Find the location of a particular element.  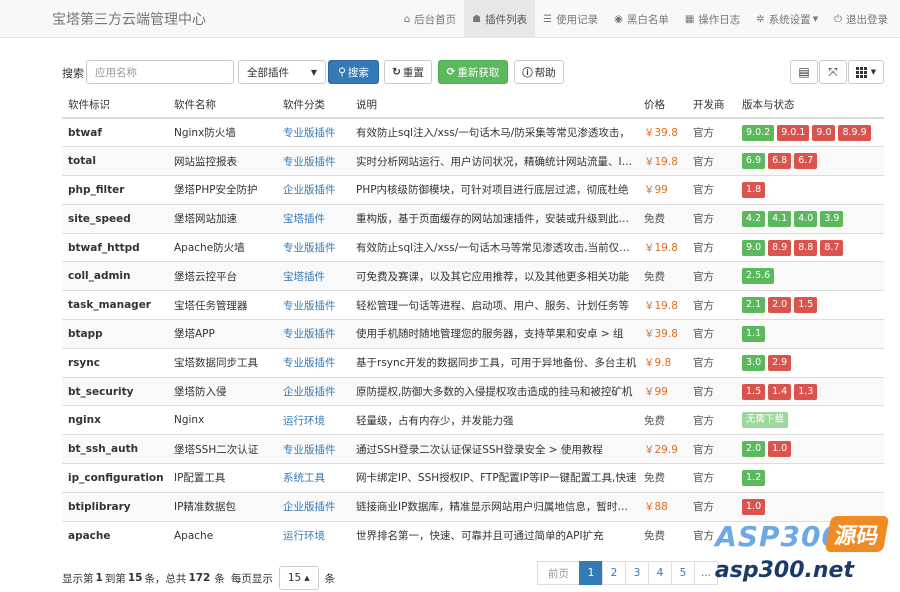

category-select: 全部插件 ▼ is located at coordinates (282, 72).